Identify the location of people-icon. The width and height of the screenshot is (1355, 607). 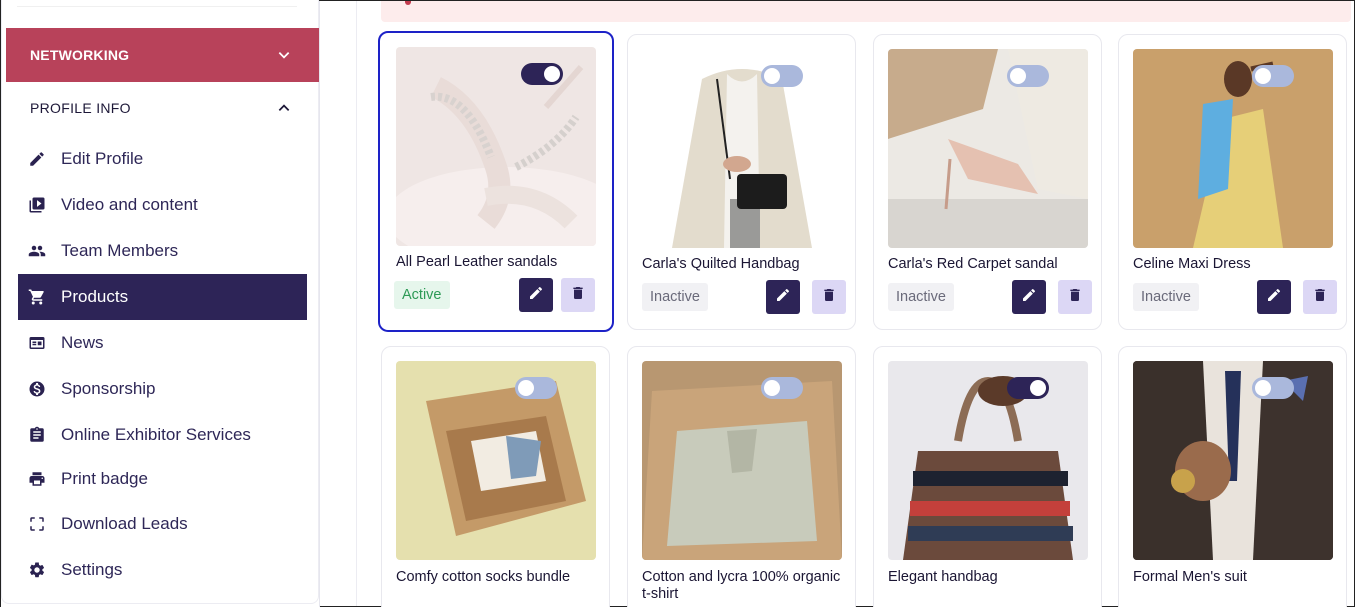
(37, 251).